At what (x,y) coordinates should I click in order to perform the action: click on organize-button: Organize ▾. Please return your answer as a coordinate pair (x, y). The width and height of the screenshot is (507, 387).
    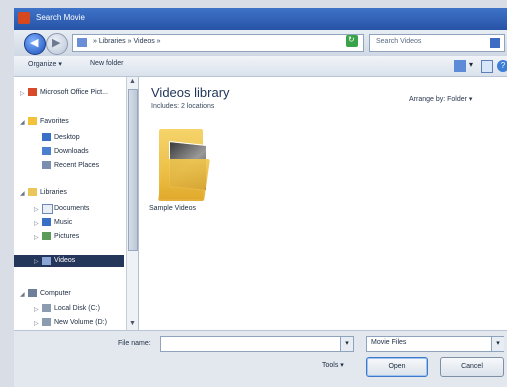
    Looking at the image, I should click on (45, 64).